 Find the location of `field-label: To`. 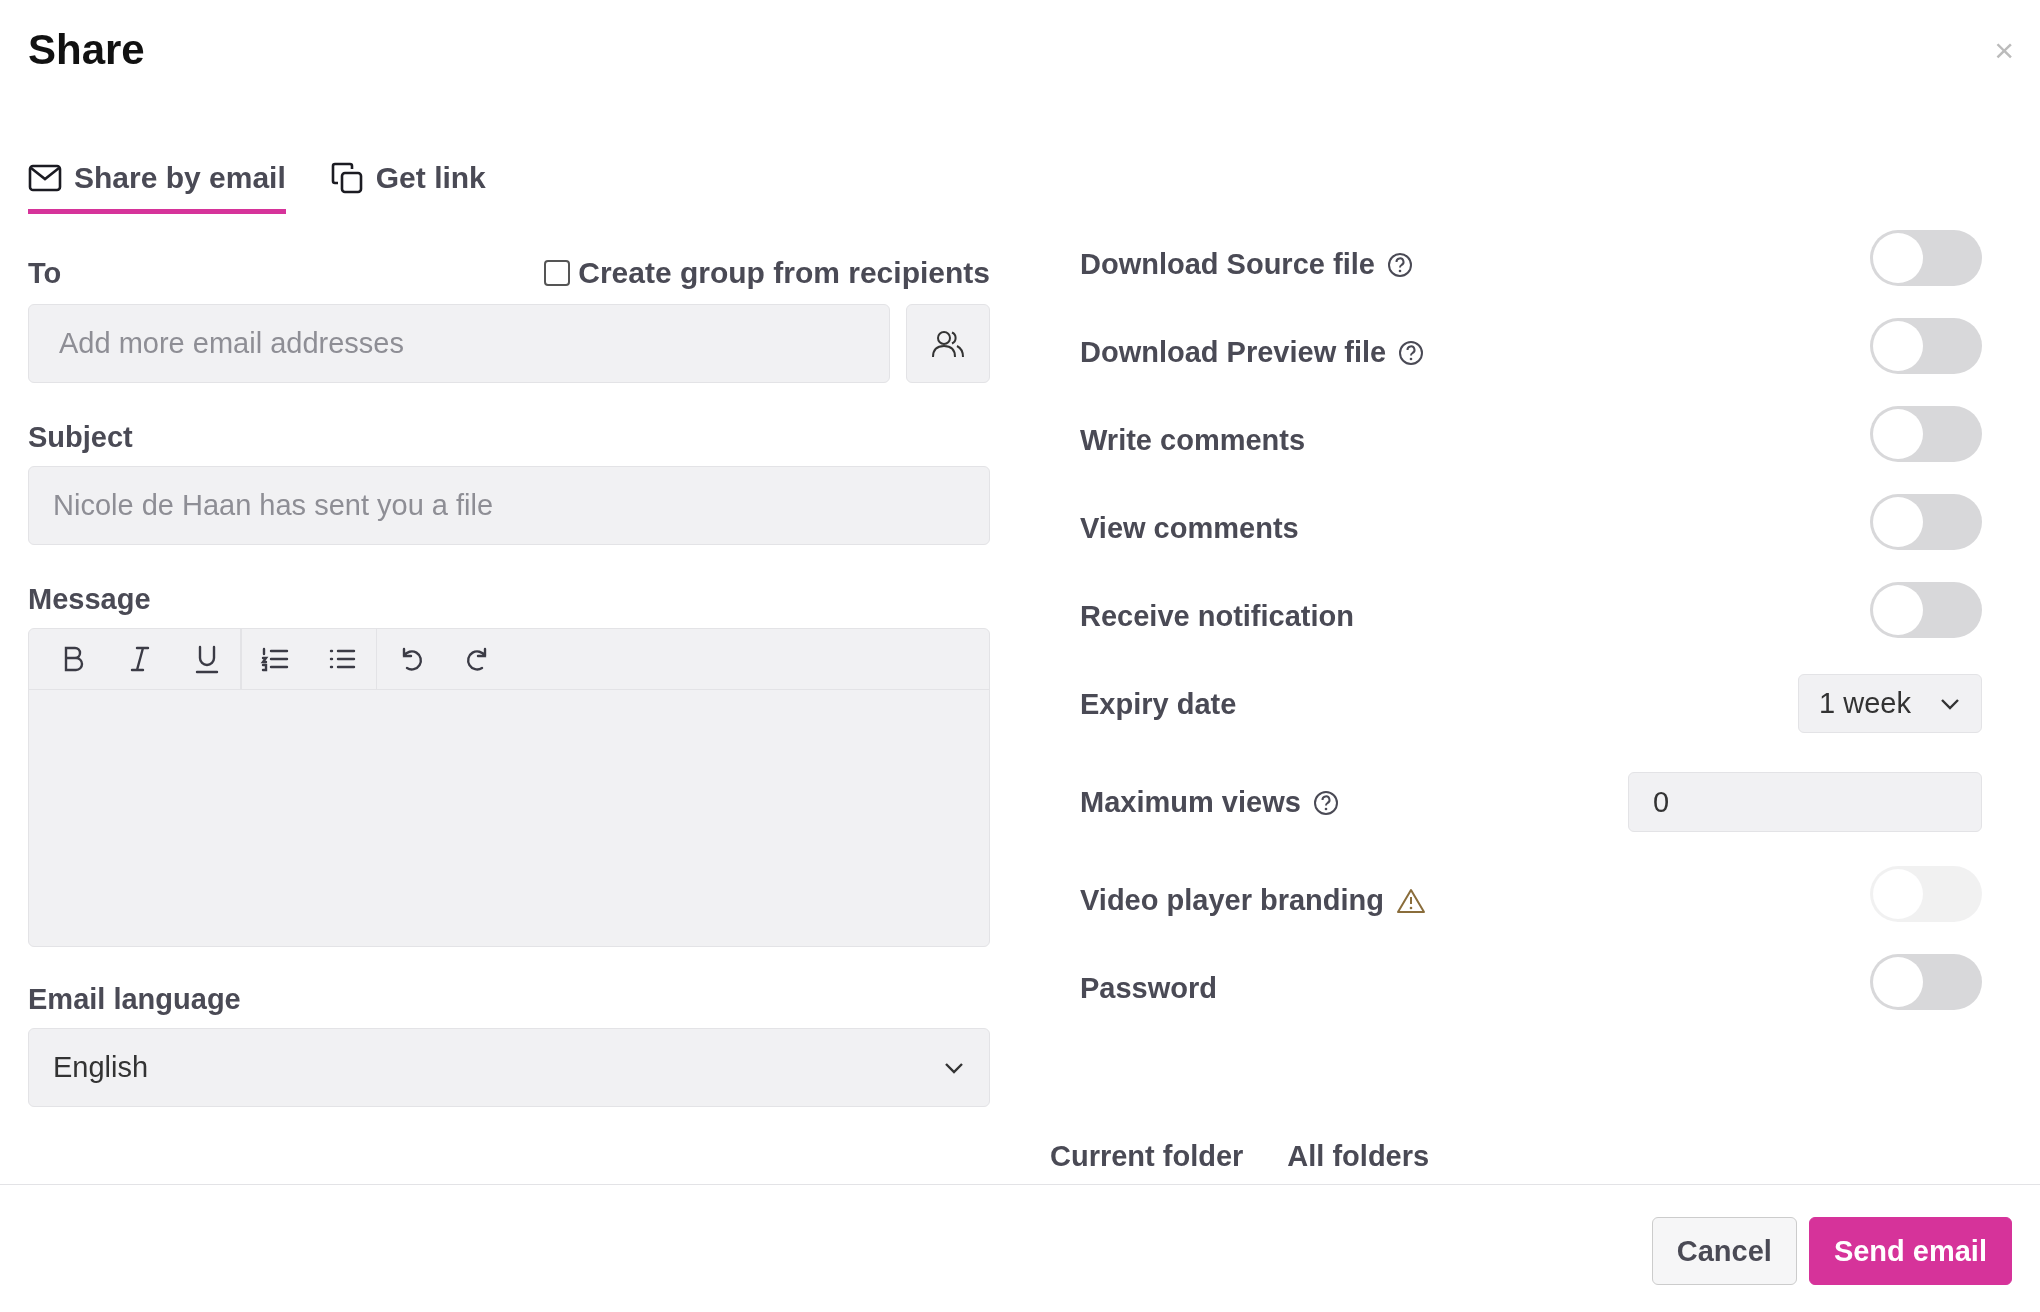

field-label: To is located at coordinates (45, 273).